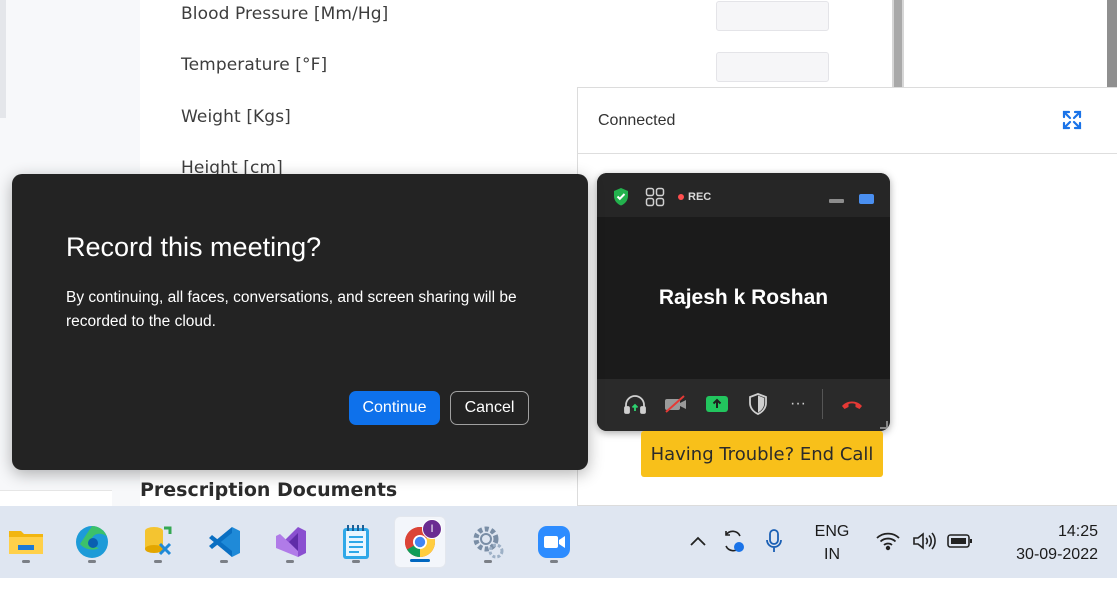 The height and width of the screenshot is (590, 1117). What do you see at coordinates (733, 541) in the screenshot?
I see `sync-icon` at bounding box center [733, 541].